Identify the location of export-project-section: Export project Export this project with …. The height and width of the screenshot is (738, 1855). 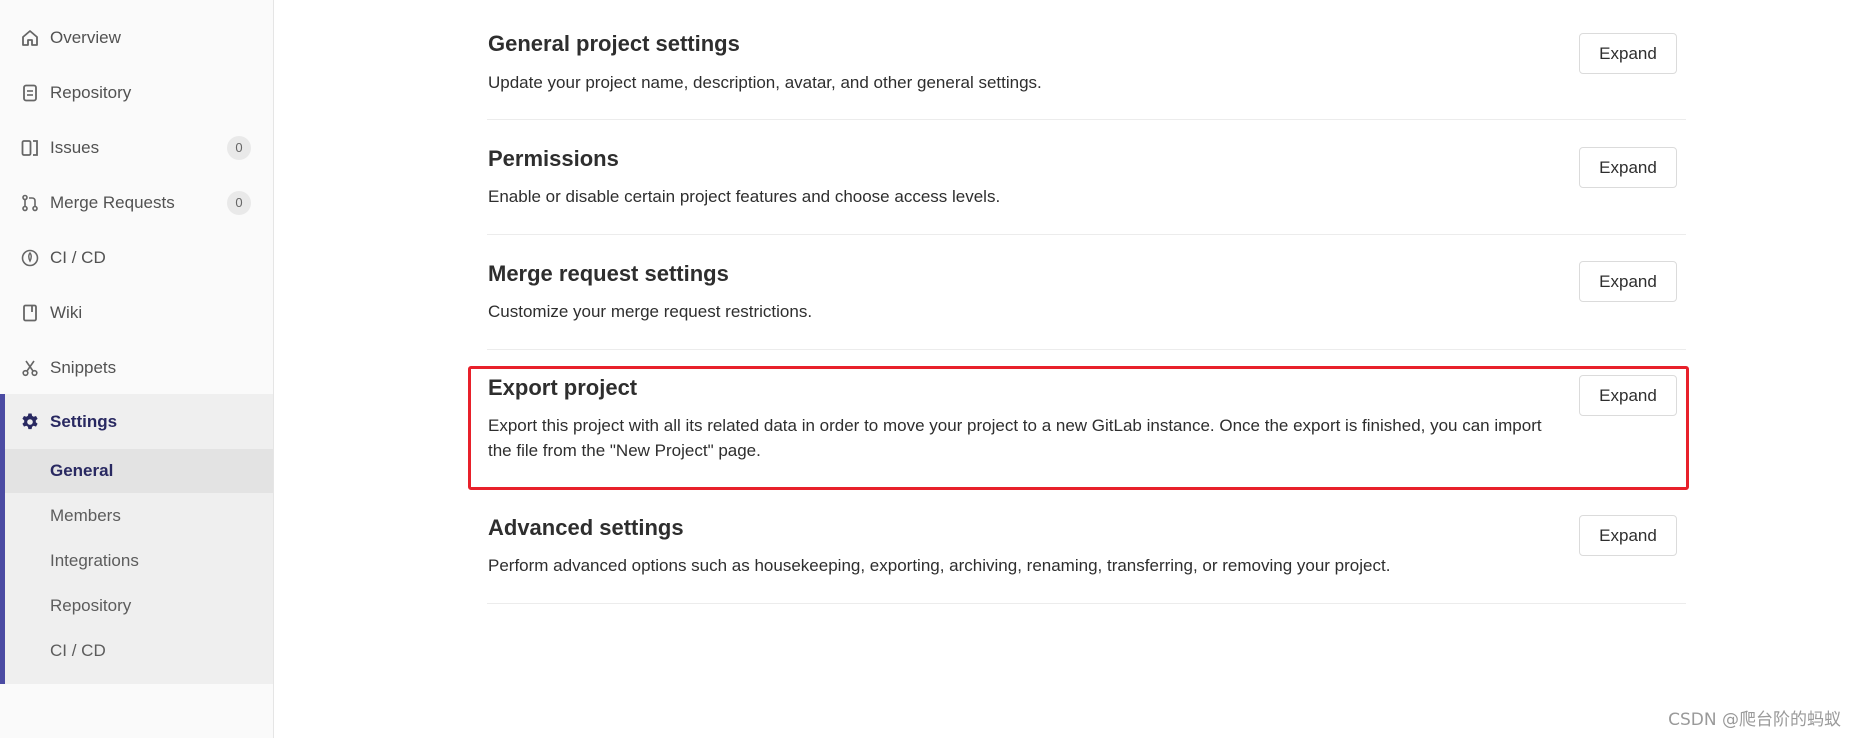
(1086, 420).